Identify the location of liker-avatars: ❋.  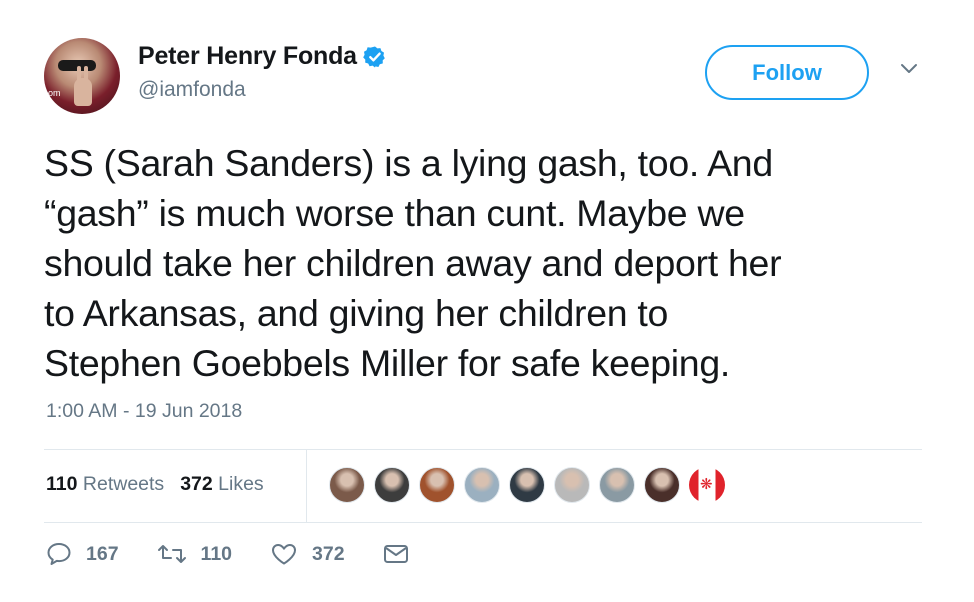
(527, 485).